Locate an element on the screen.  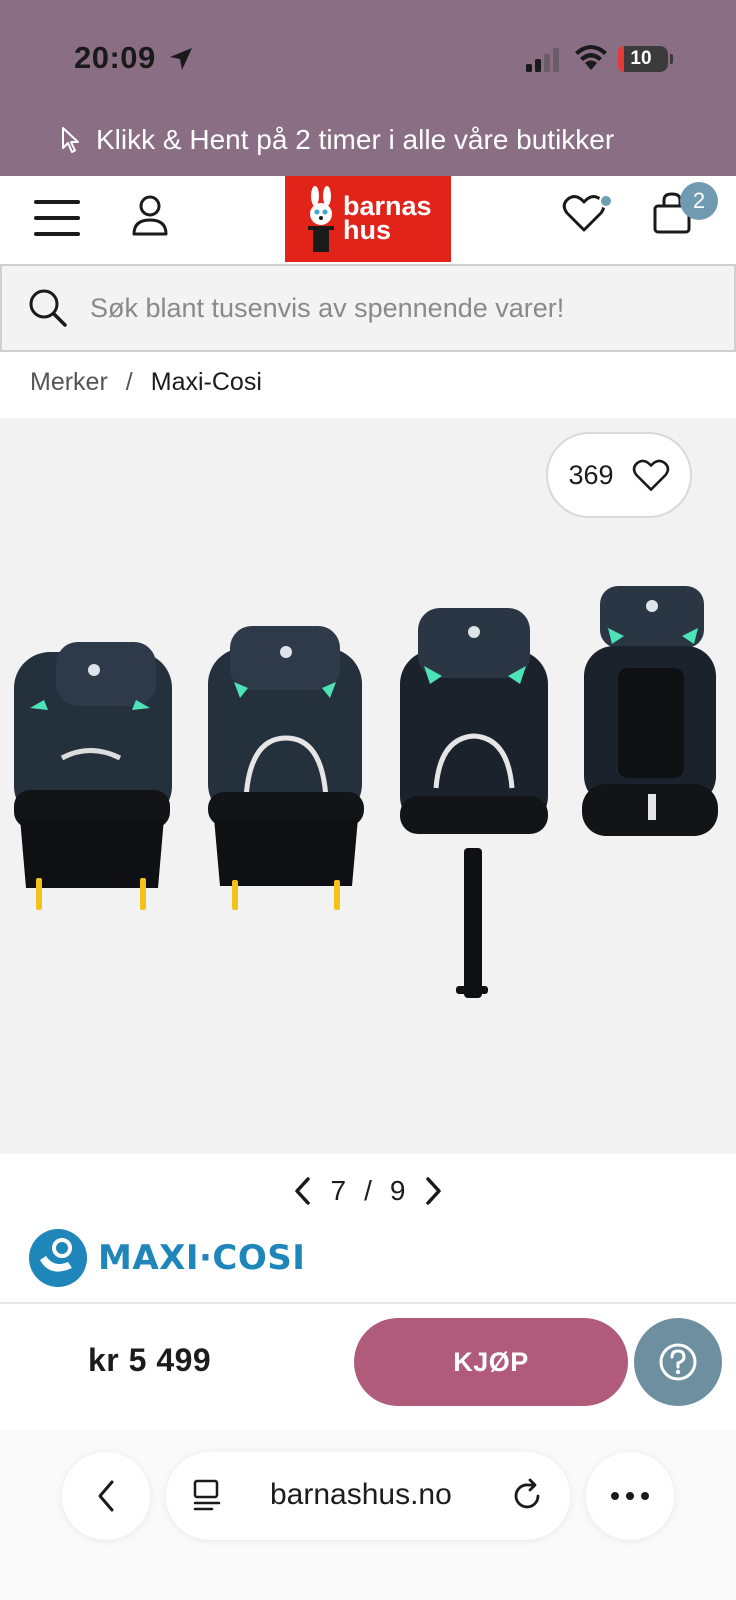
battery-level: 10 is located at coordinates (641, 58).